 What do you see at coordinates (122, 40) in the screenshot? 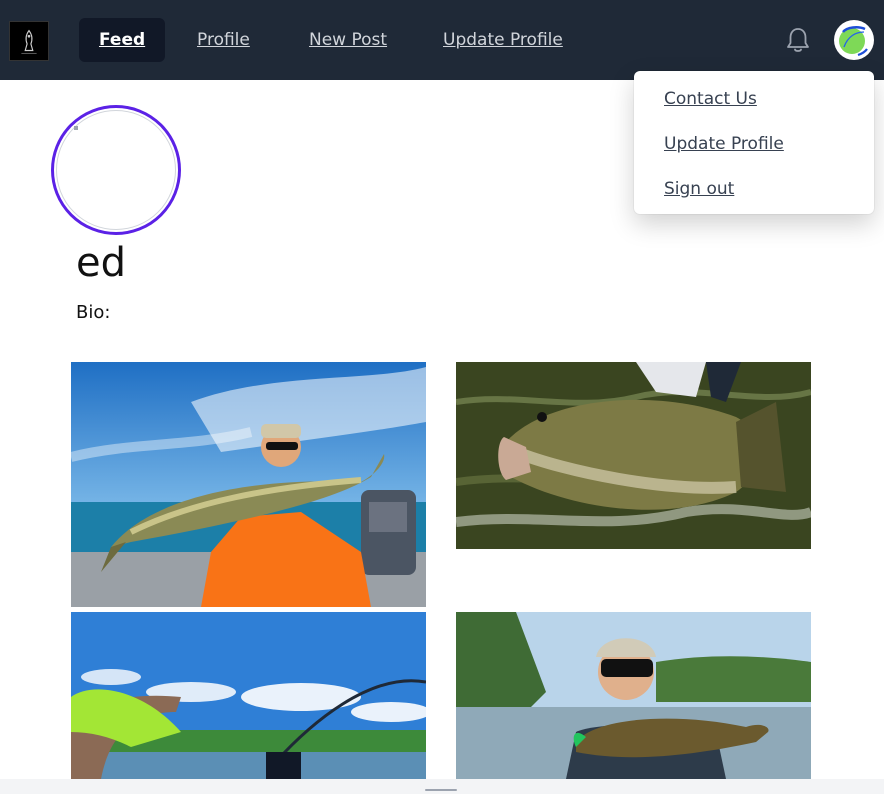
I see `nav-feed-tab: Feed` at bounding box center [122, 40].